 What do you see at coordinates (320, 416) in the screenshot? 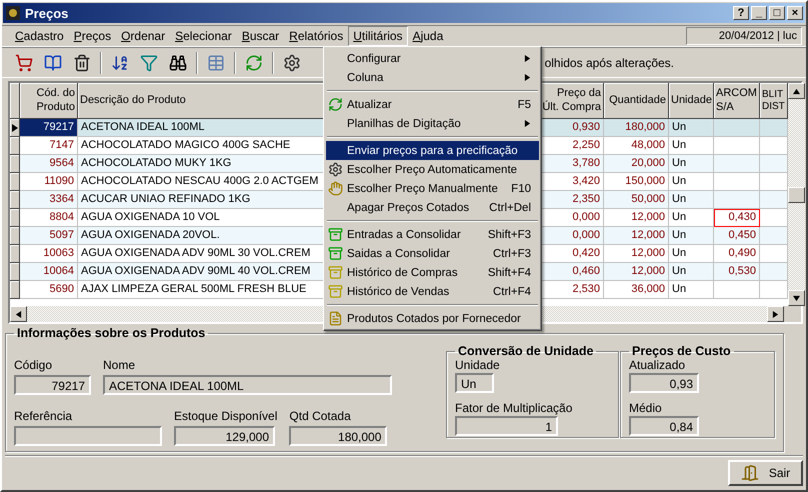
I see `field-label: Qtd Cotada` at bounding box center [320, 416].